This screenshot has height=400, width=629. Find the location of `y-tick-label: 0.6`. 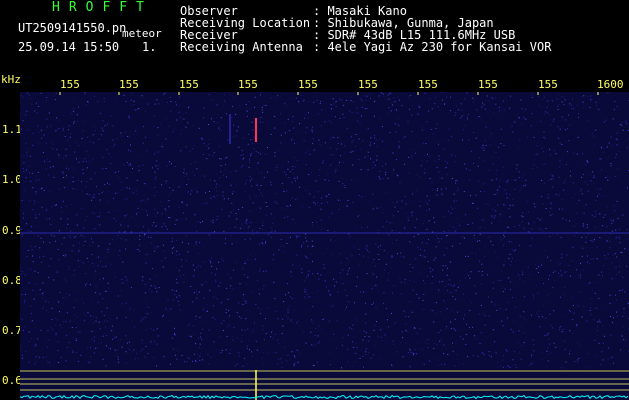

y-tick-label: 0.6 is located at coordinates (12, 380).